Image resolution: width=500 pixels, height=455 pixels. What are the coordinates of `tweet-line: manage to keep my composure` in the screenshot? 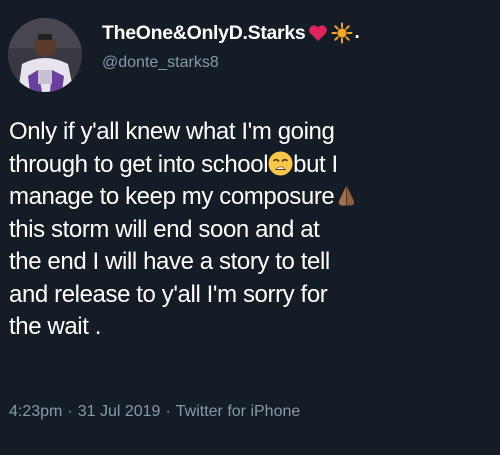 It's located at (251, 197).